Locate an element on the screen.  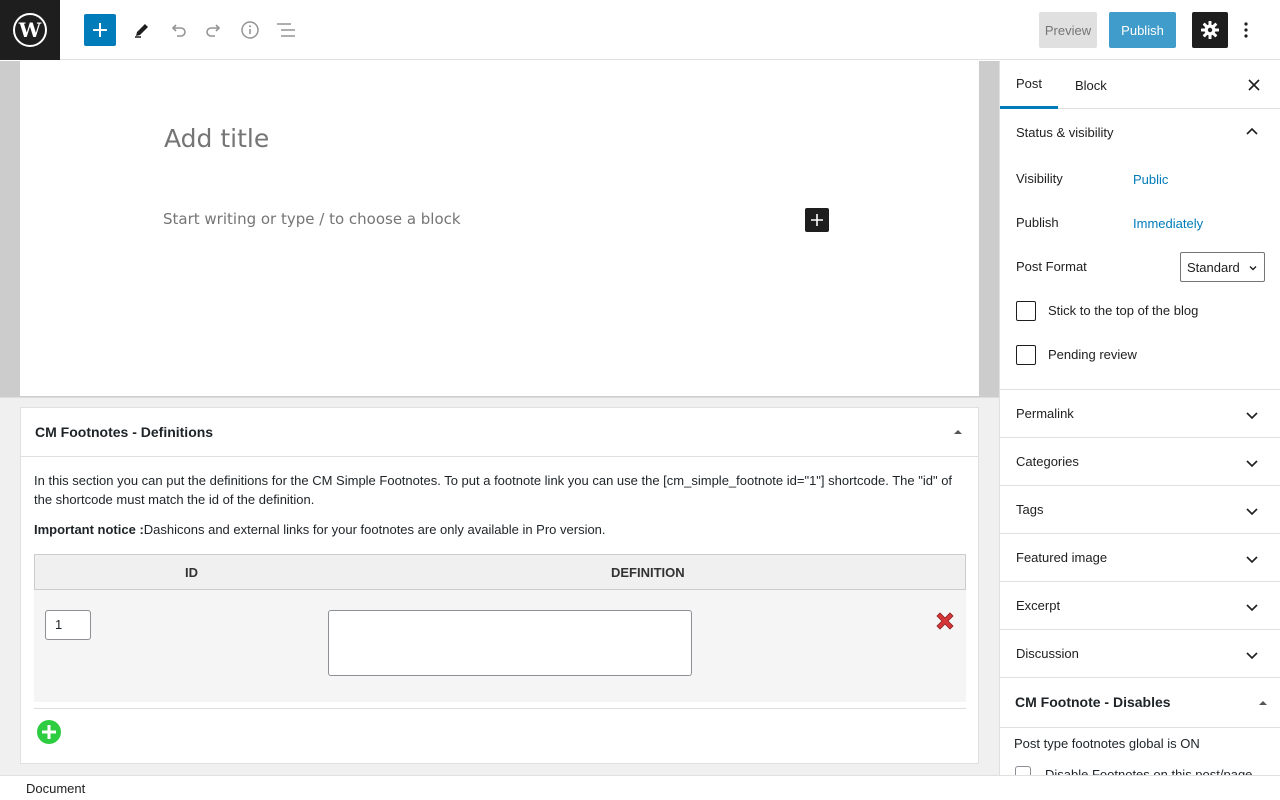
more-vertical-icon is located at coordinates (1246, 30).